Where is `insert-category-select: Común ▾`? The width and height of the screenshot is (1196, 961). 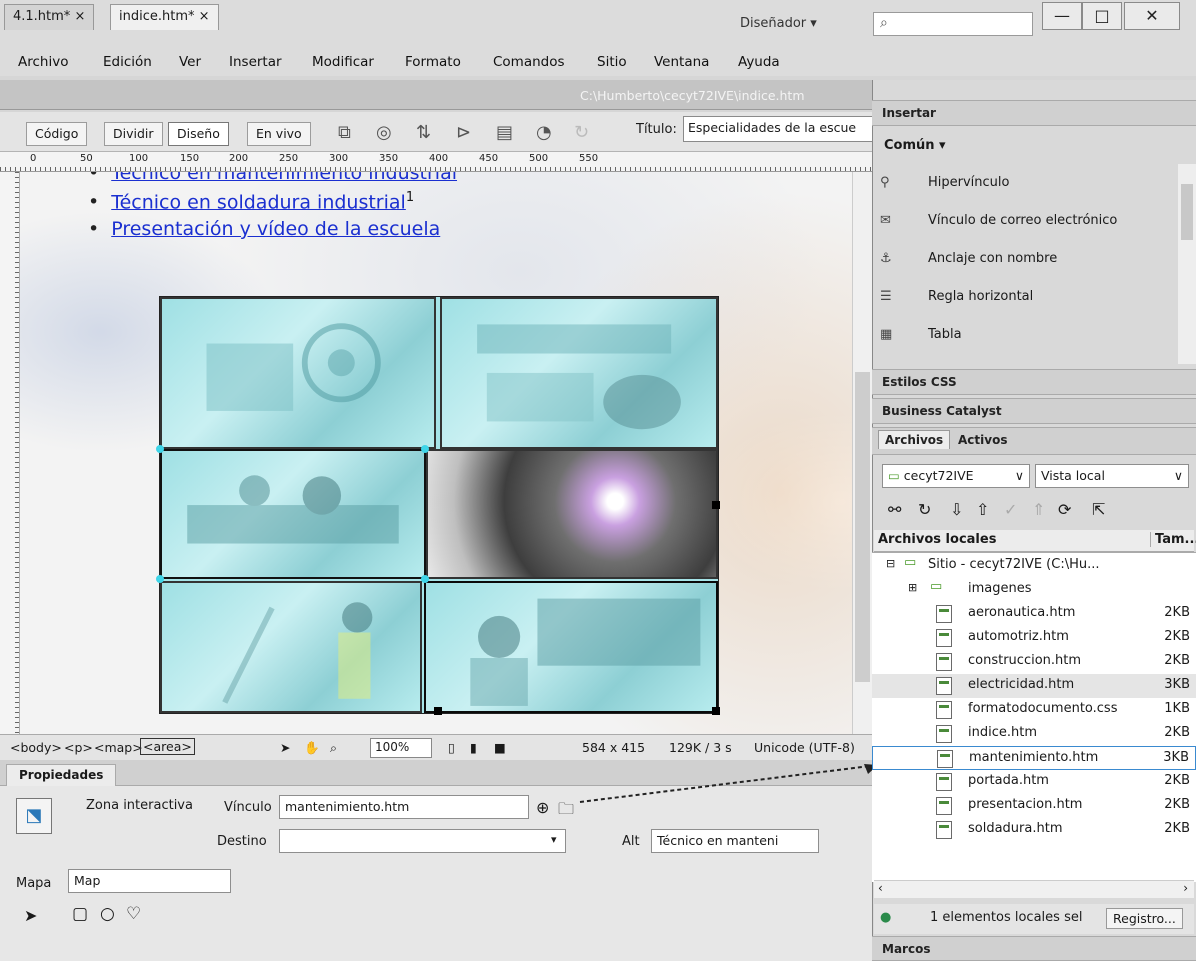 insert-category-select: Común ▾ is located at coordinates (915, 145).